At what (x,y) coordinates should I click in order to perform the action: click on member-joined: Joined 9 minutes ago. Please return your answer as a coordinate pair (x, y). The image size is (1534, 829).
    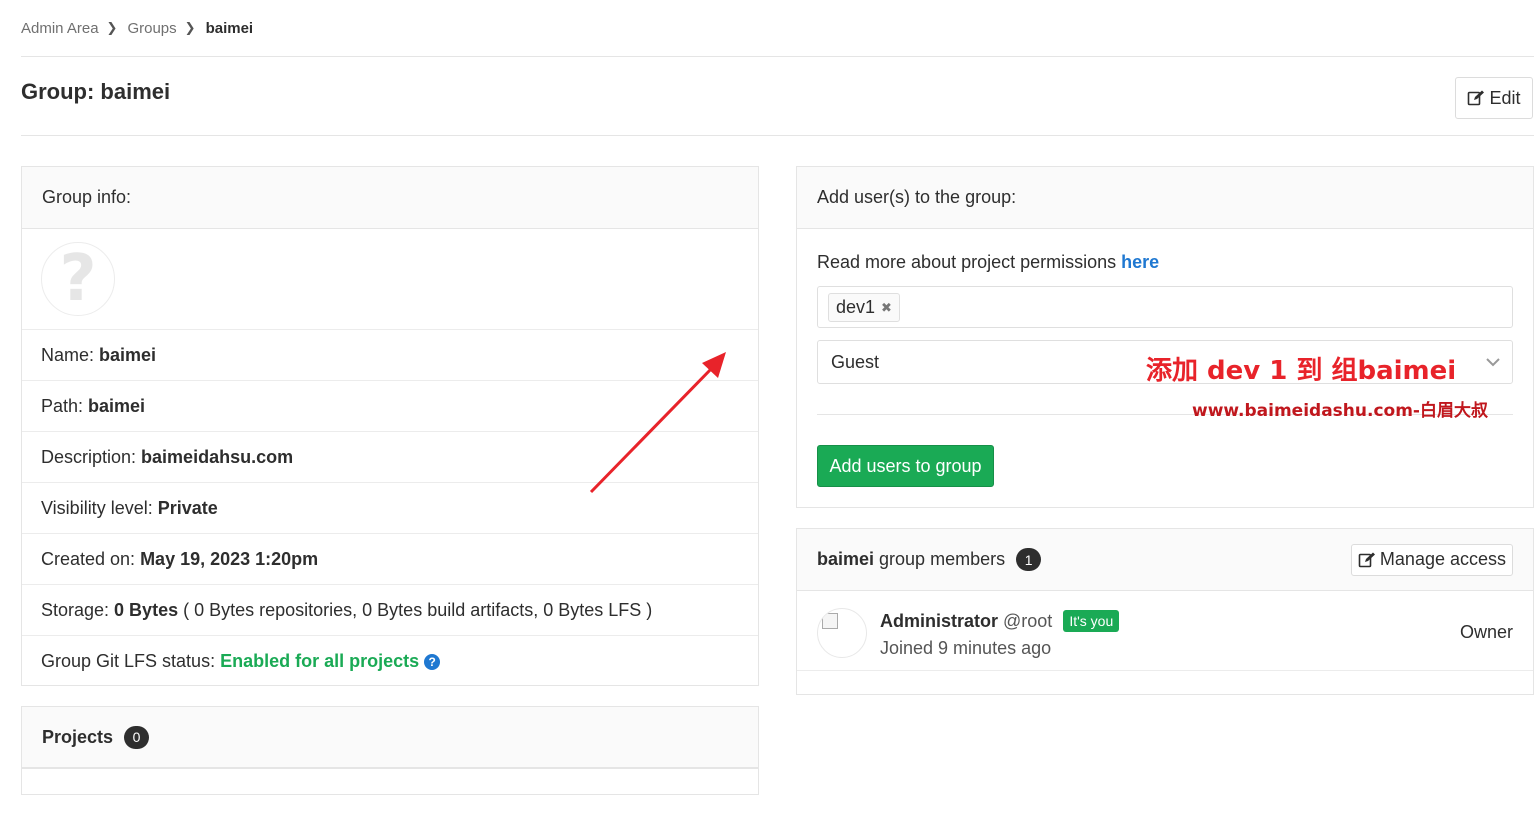
    Looking at the image, I should click on (966, 648).